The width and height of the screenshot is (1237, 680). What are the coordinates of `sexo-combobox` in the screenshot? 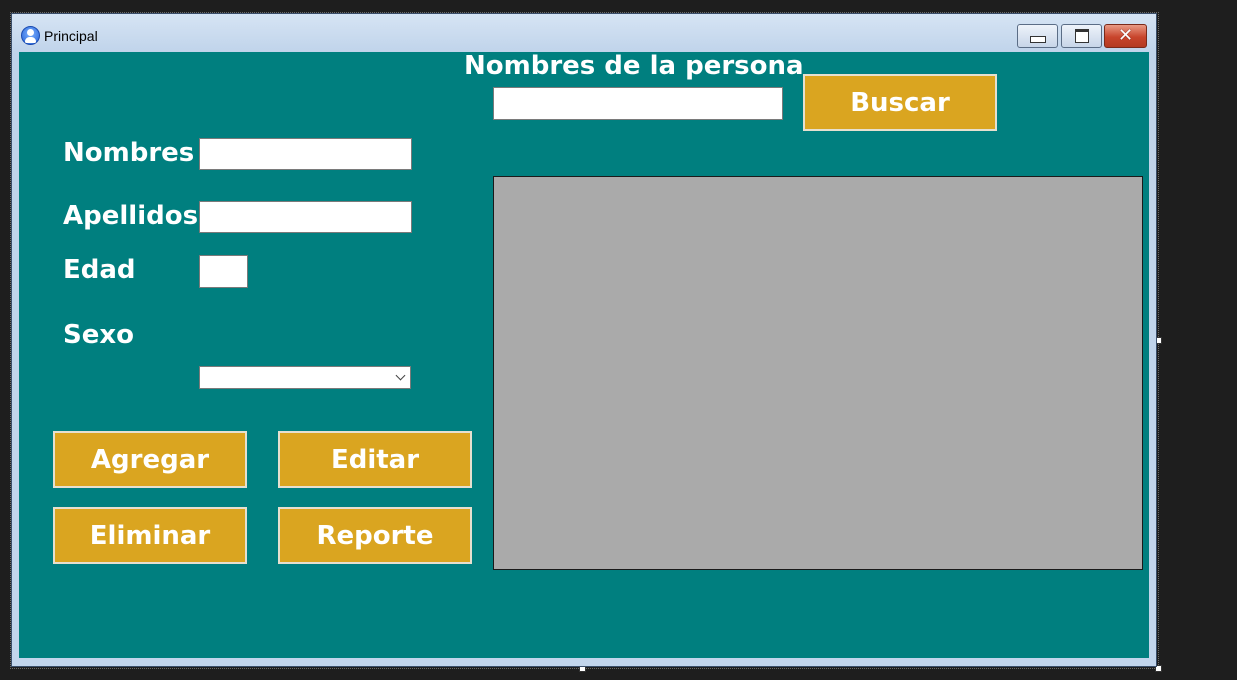 It's located at (305, 377).